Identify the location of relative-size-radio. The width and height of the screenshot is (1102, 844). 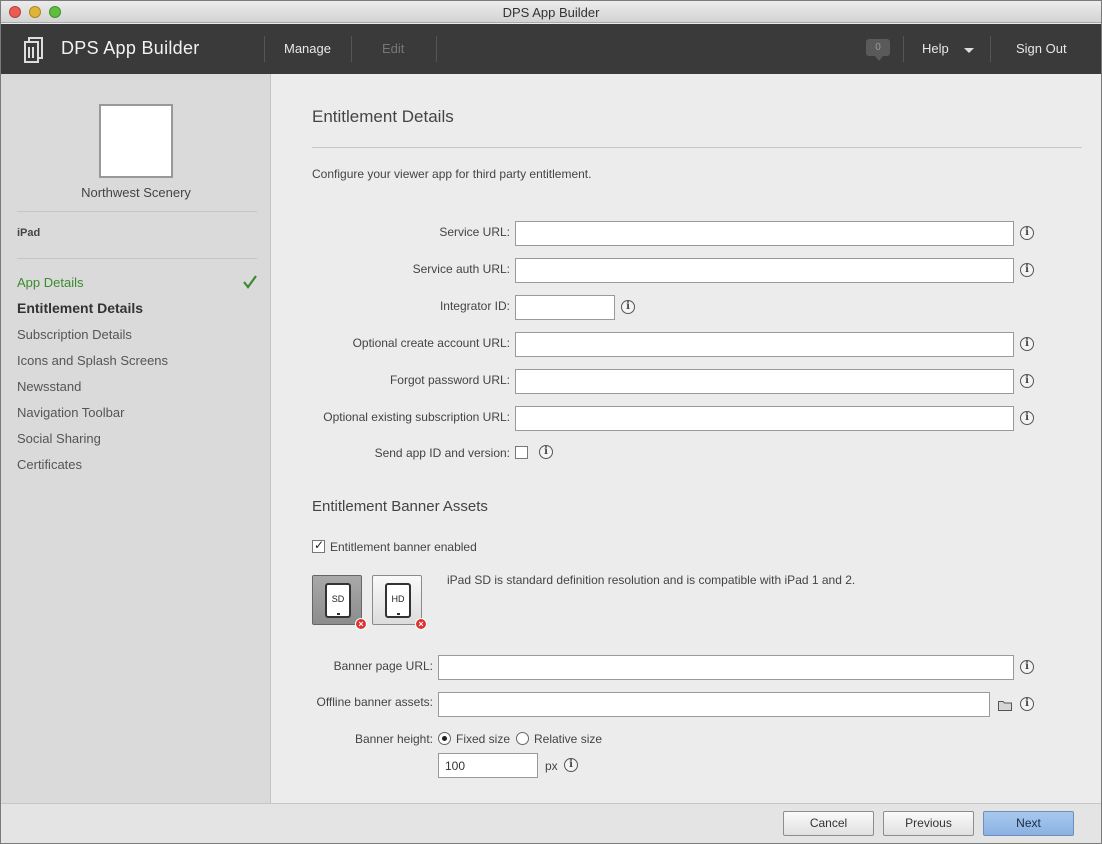
(522, 738).